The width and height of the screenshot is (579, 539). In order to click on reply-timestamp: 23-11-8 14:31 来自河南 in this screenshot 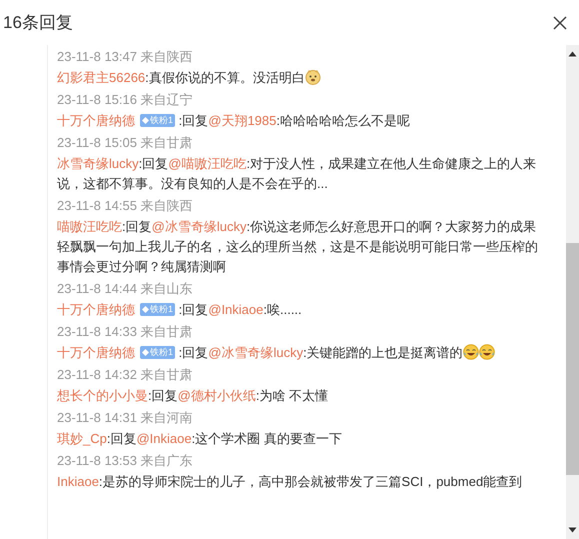, I will do `click(125, 418)`.